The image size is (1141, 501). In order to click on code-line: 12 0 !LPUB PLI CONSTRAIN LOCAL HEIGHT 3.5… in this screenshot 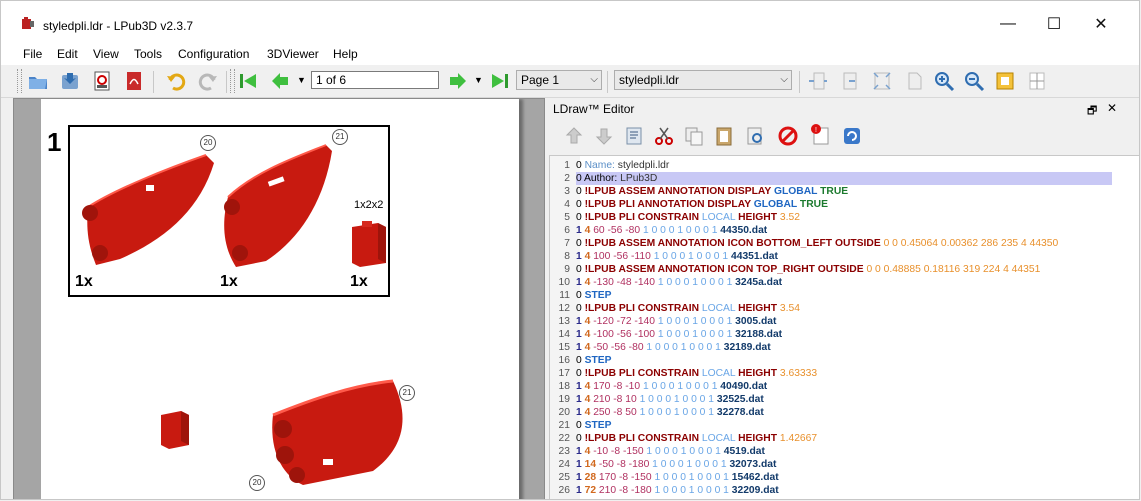, I will do `click(844, 308)`.